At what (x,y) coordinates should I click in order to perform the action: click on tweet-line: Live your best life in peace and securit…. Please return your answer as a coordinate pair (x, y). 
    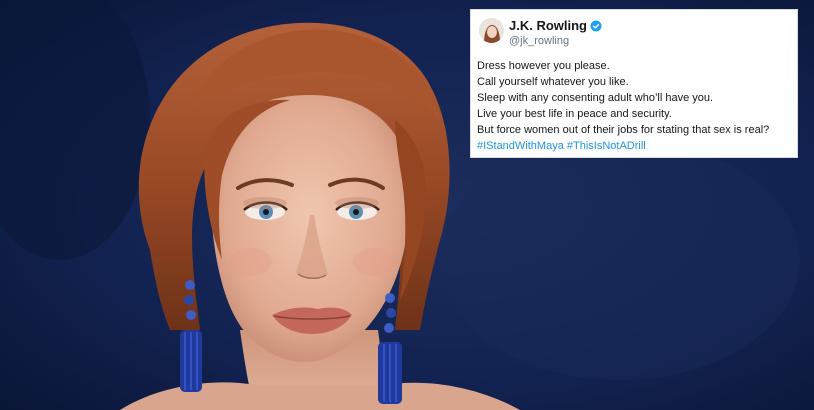
    Looking at the image, I should click on (574, 114).